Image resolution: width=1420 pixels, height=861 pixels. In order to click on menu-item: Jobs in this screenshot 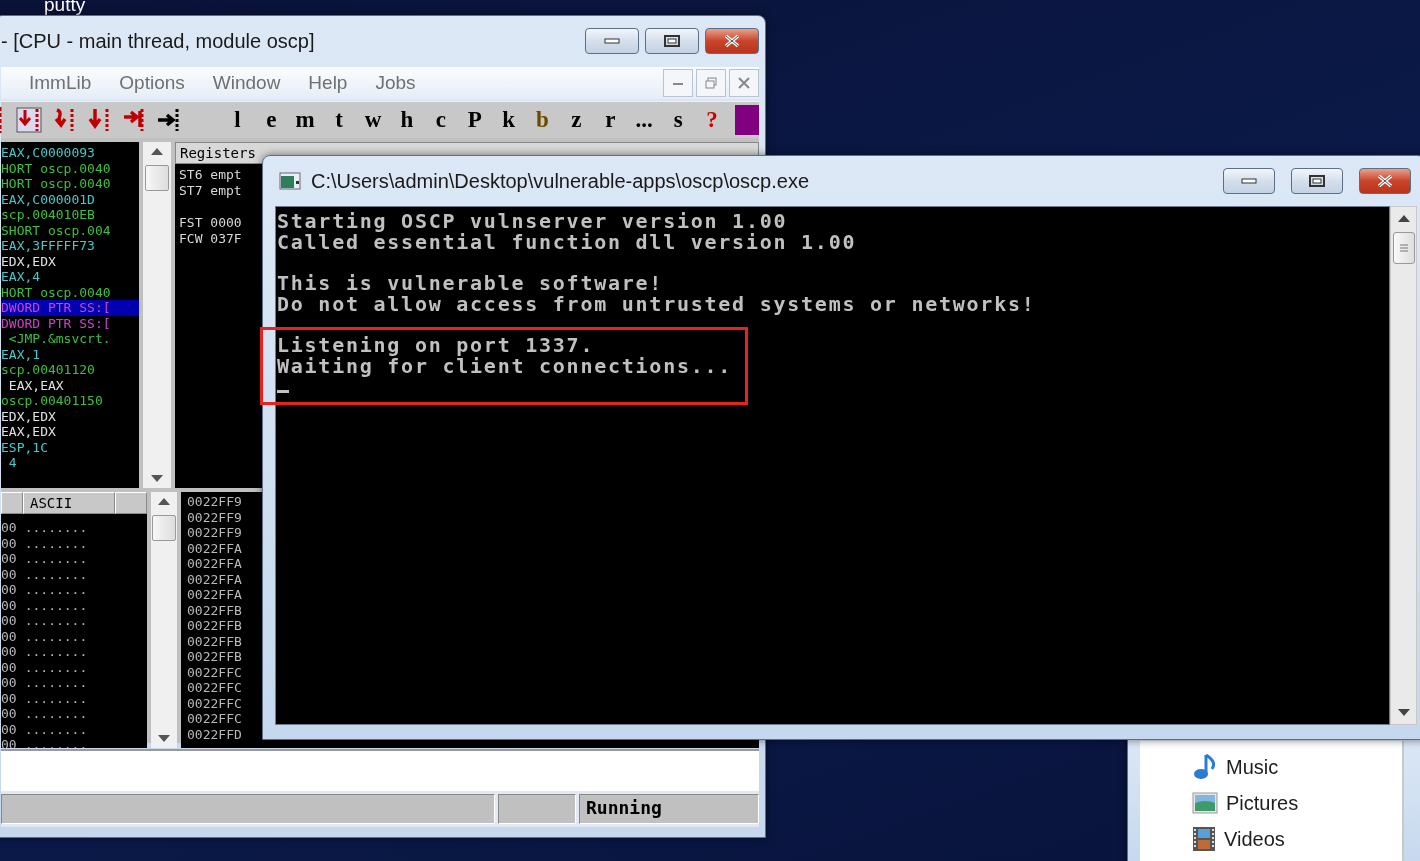, I will do `click(395, 83)`.